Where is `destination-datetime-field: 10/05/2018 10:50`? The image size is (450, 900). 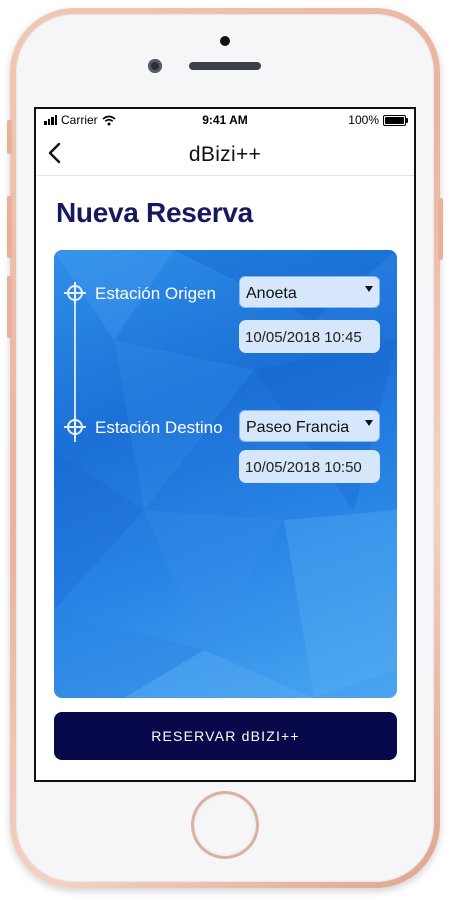
destination-datetime-field: 10/05/2018 10:50 is located at coordinates (309, 466).